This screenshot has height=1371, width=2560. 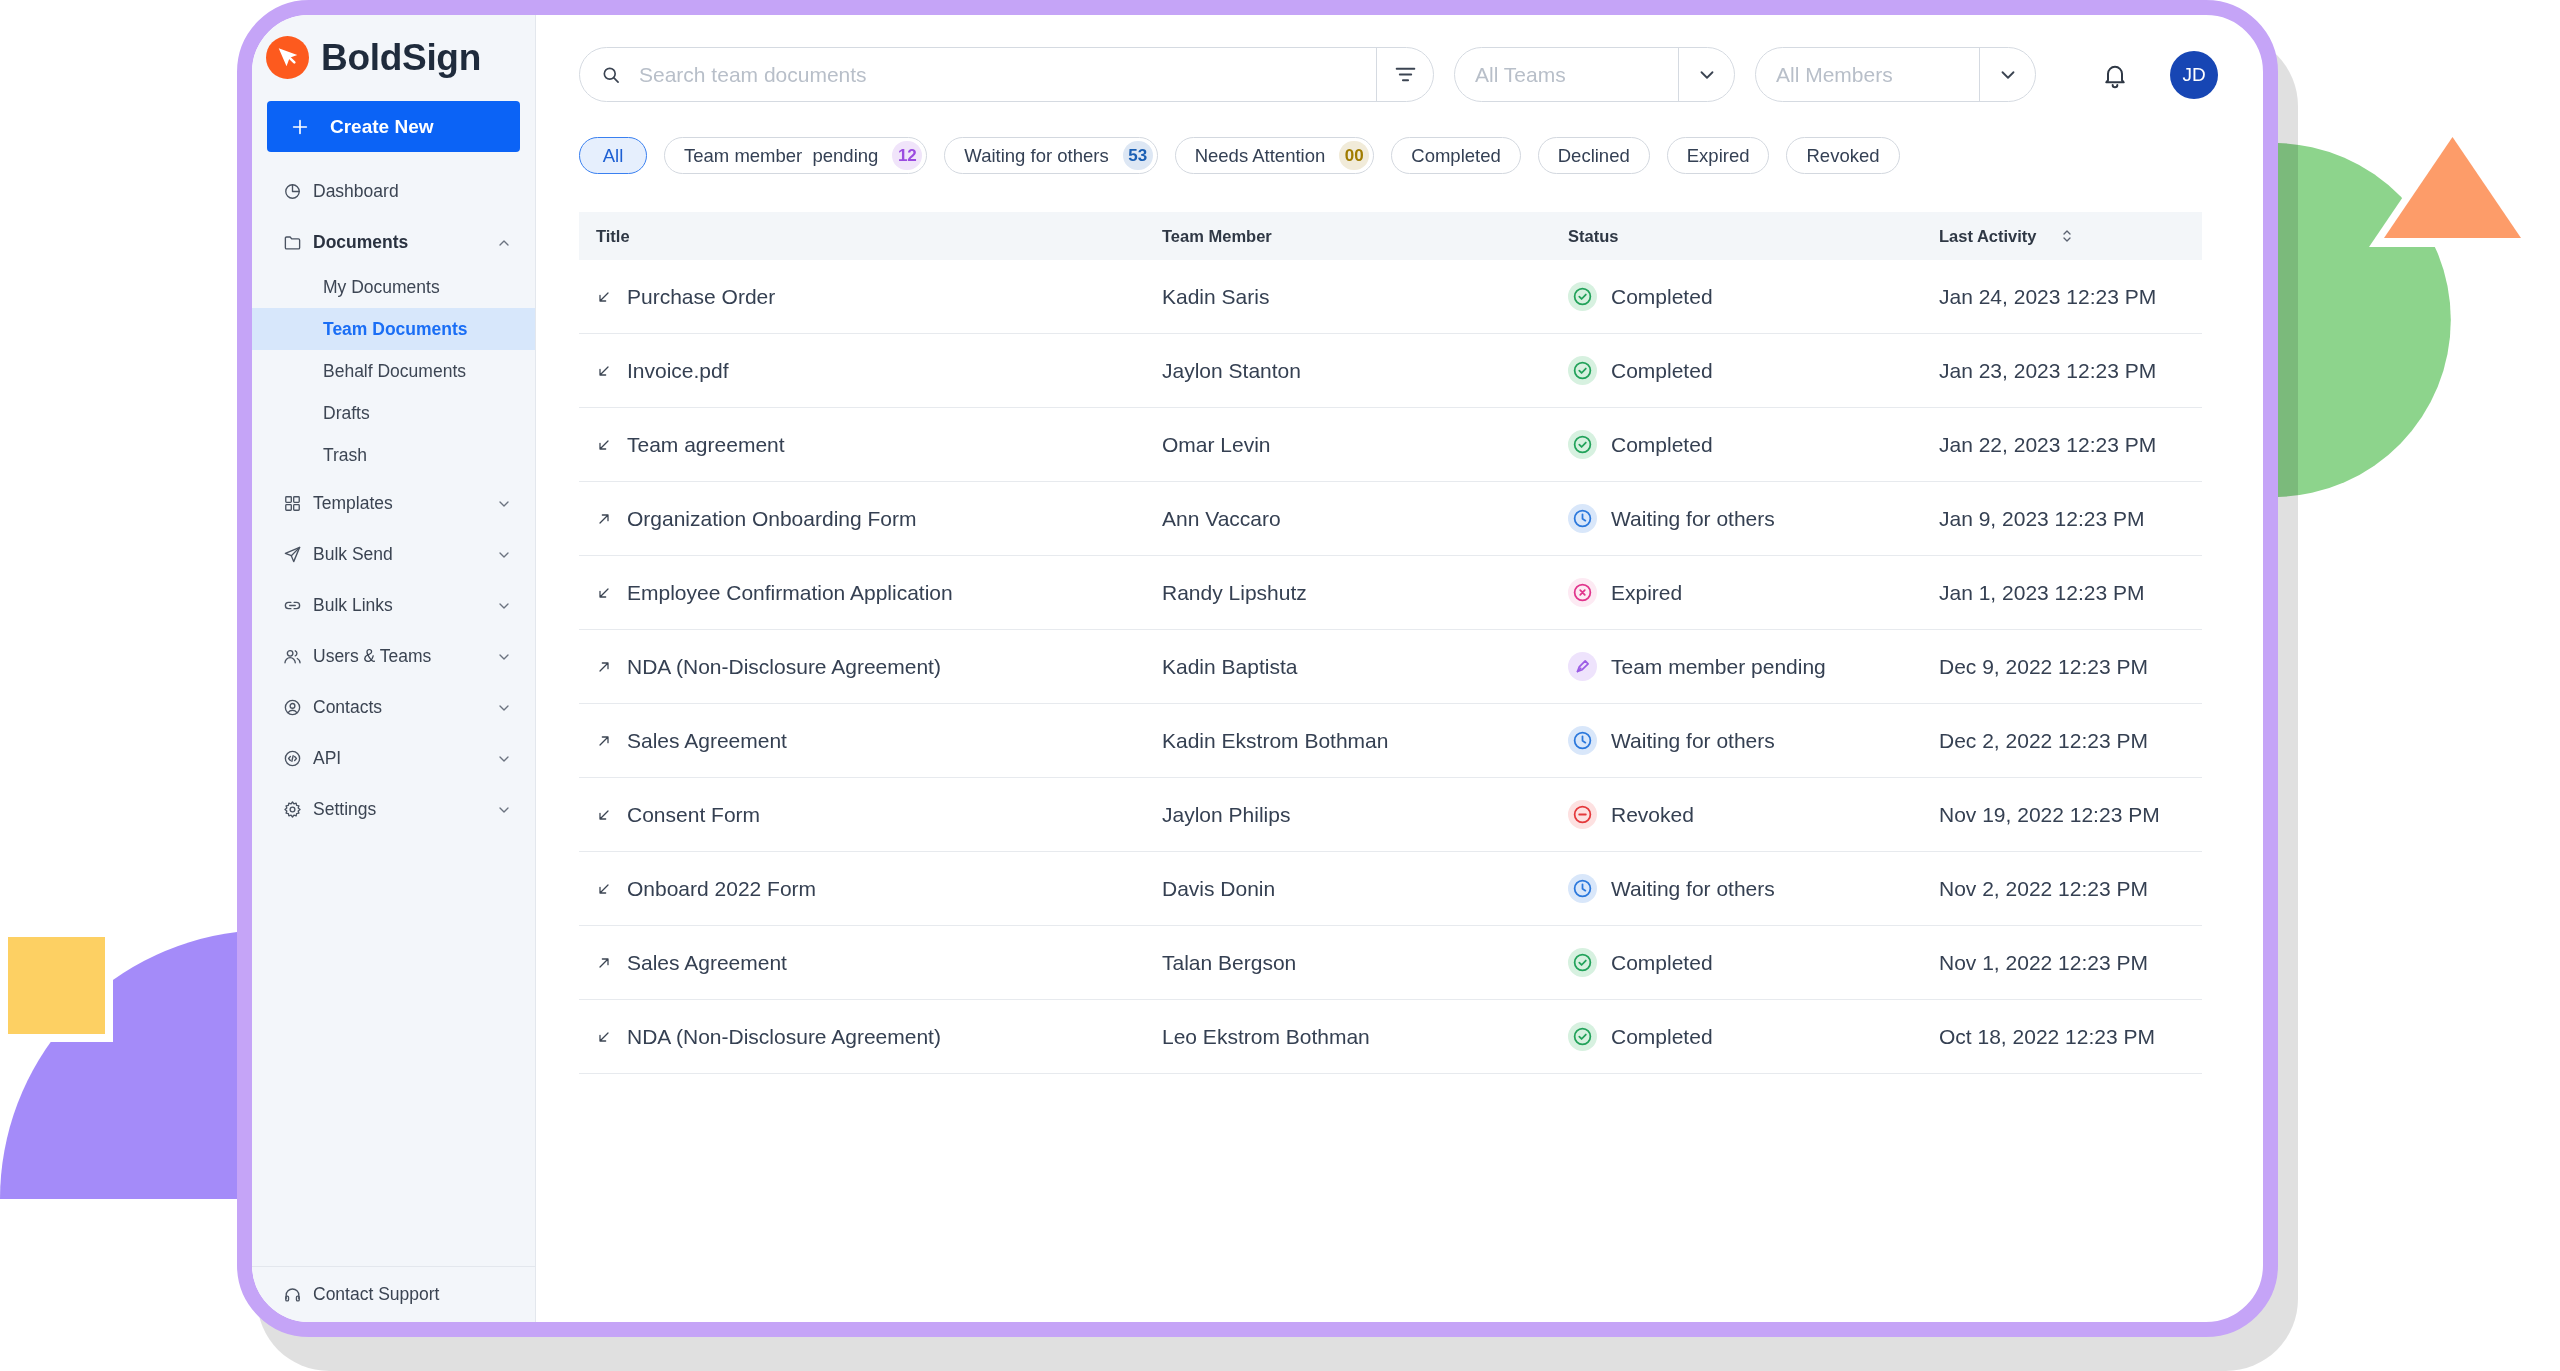 I want to click on sidebar-subitem: My Documents, so click(x=393, y=287).